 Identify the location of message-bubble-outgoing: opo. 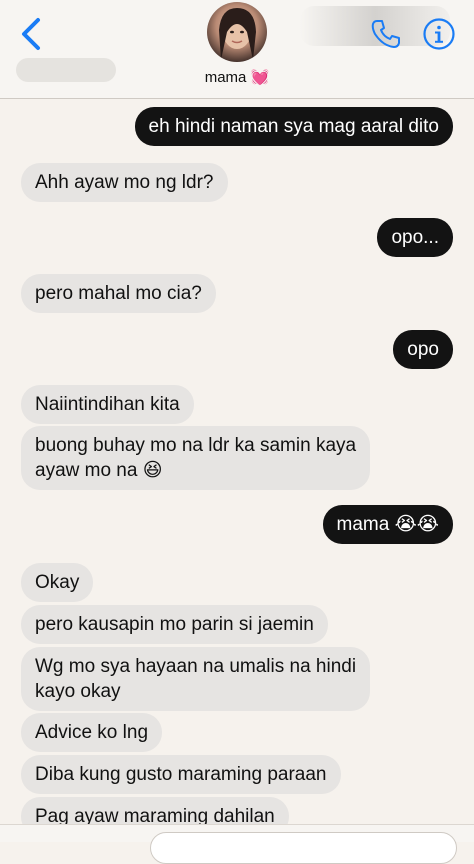
(423, 349).